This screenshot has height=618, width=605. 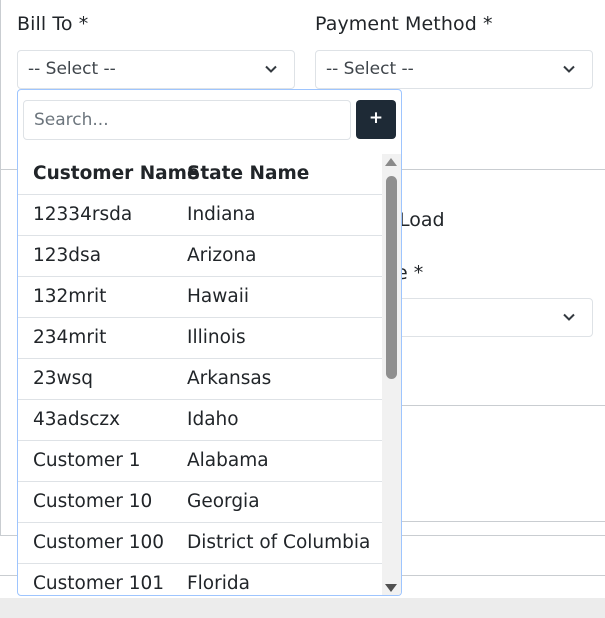 What do you see at coordinates (116, 173) in the screenshot?
I see `column-header-customer-name: Customer Name` at bounding box center [116, 173].